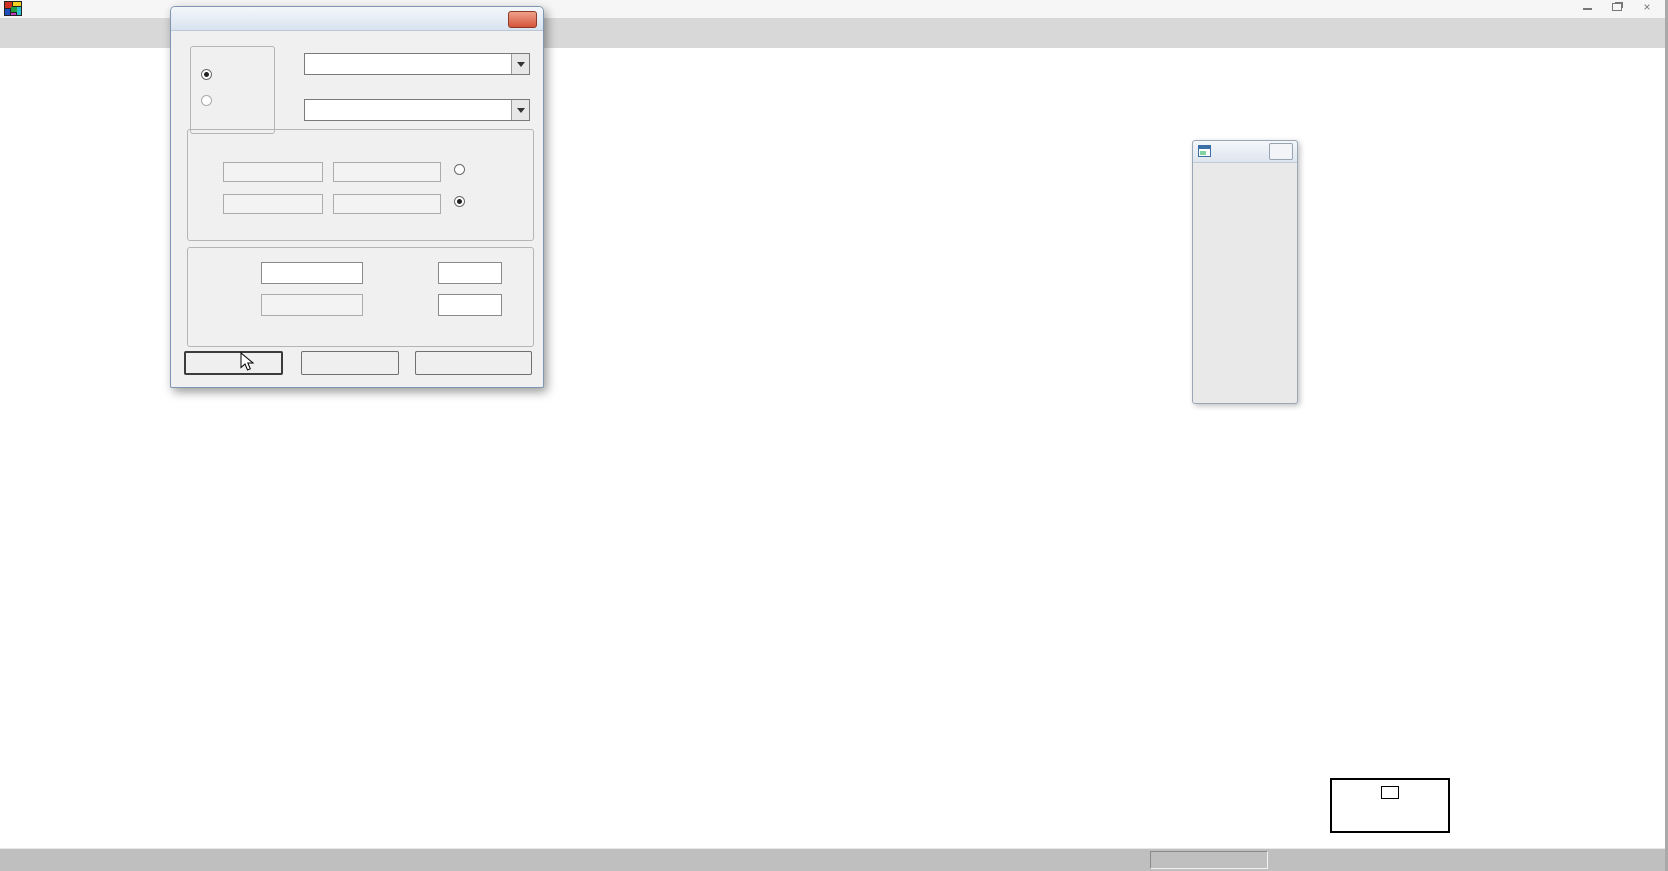  What do you see at coordinates (387, 204) in the screenshot?
I see `y-max-field` at bounding box center [387, 204].